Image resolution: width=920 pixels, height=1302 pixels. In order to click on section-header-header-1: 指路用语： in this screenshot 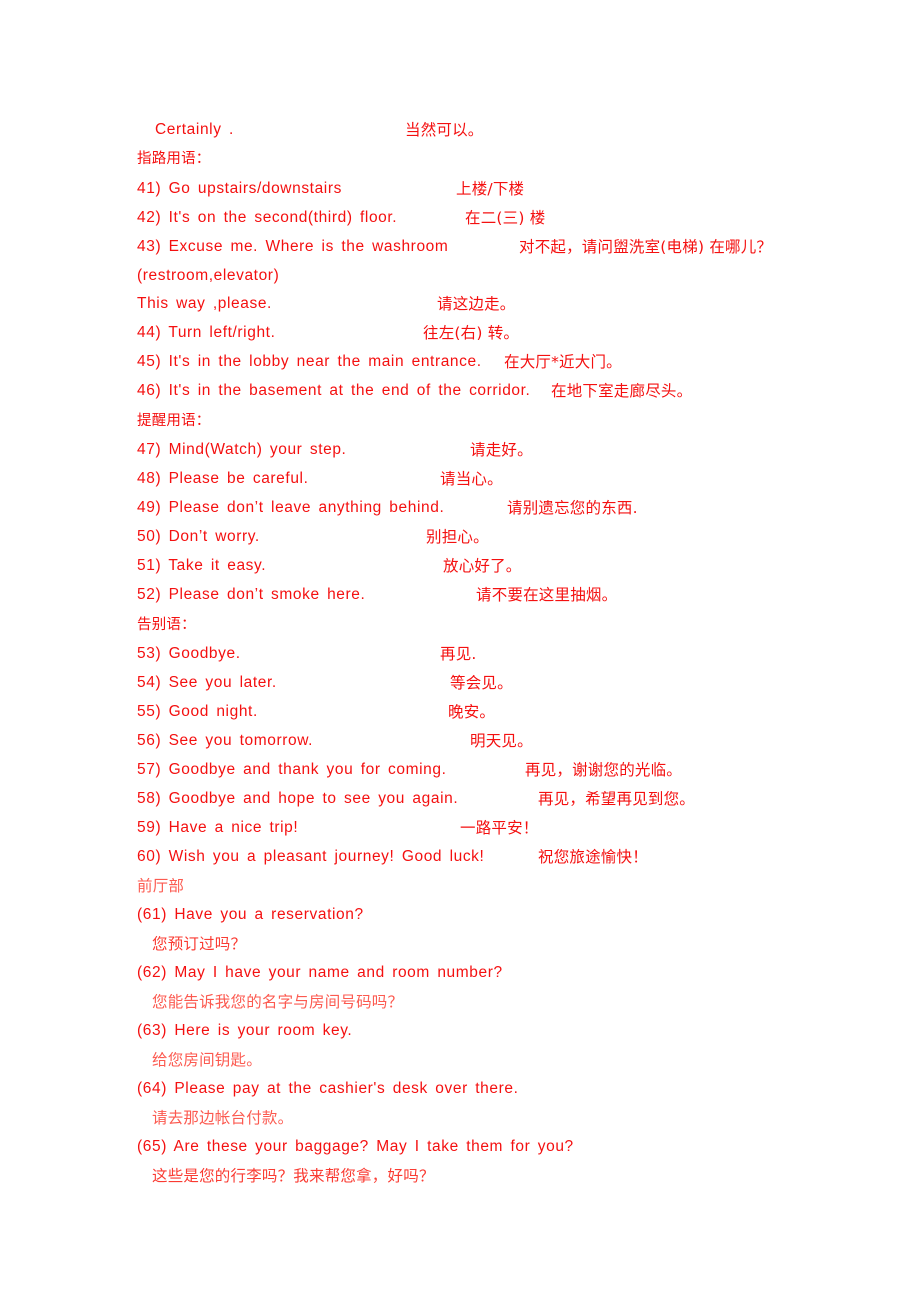, I will do `click(174, 159)`.